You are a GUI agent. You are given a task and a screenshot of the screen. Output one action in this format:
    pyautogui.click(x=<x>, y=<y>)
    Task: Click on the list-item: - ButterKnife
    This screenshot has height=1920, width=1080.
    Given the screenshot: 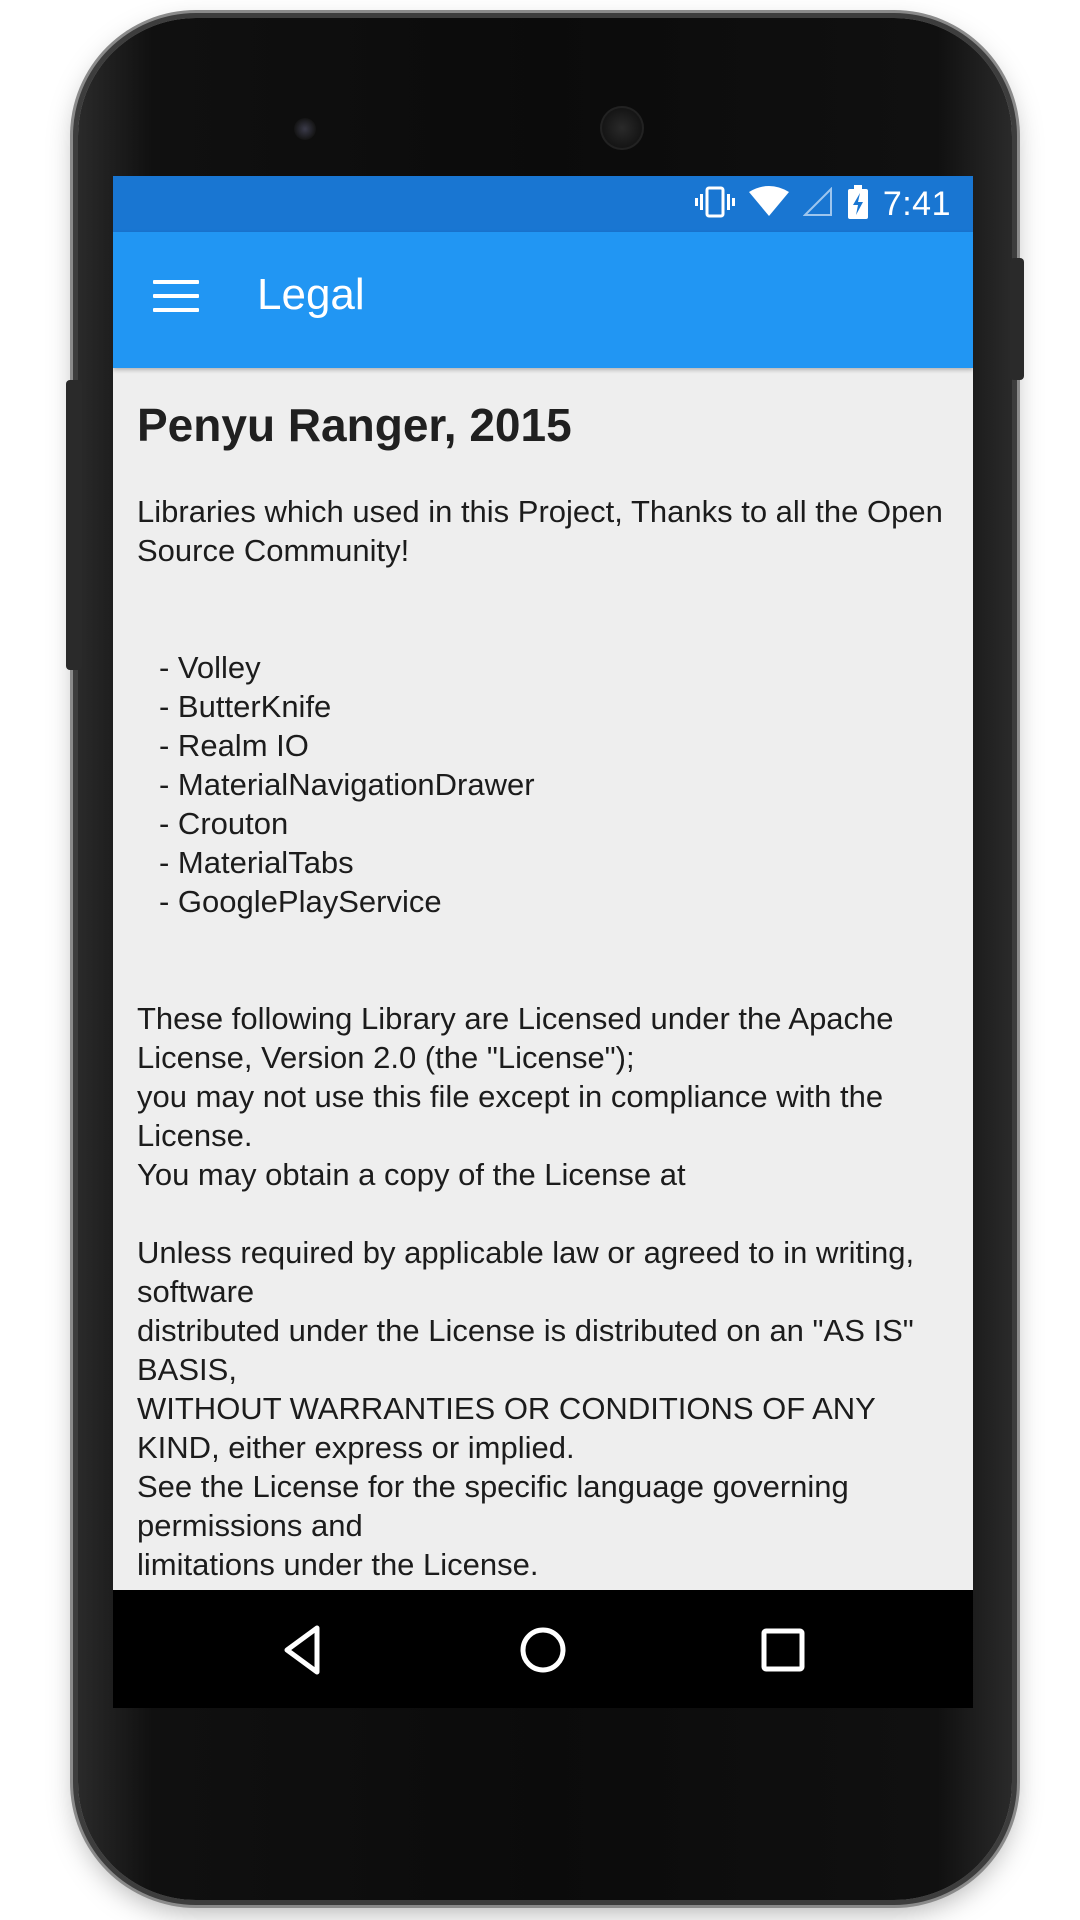 What is the action you would take?
    pyautogui.click(x=245, y=706)
    